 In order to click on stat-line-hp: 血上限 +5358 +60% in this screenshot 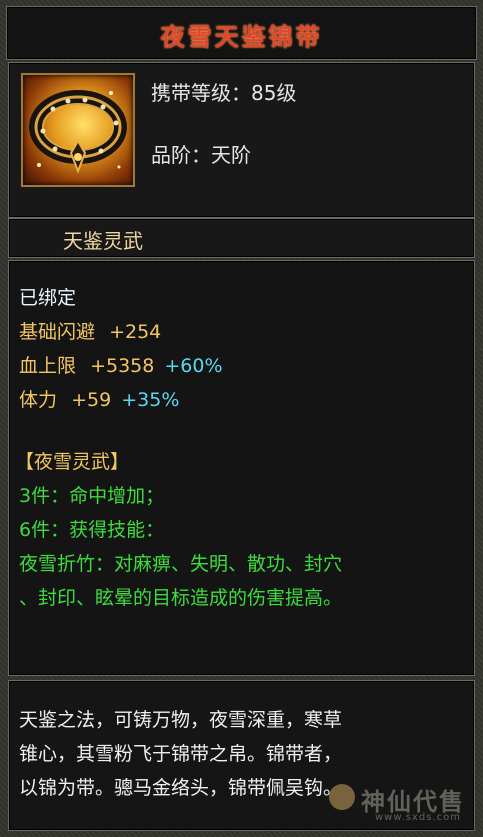, I will do `click(121, 364)`.